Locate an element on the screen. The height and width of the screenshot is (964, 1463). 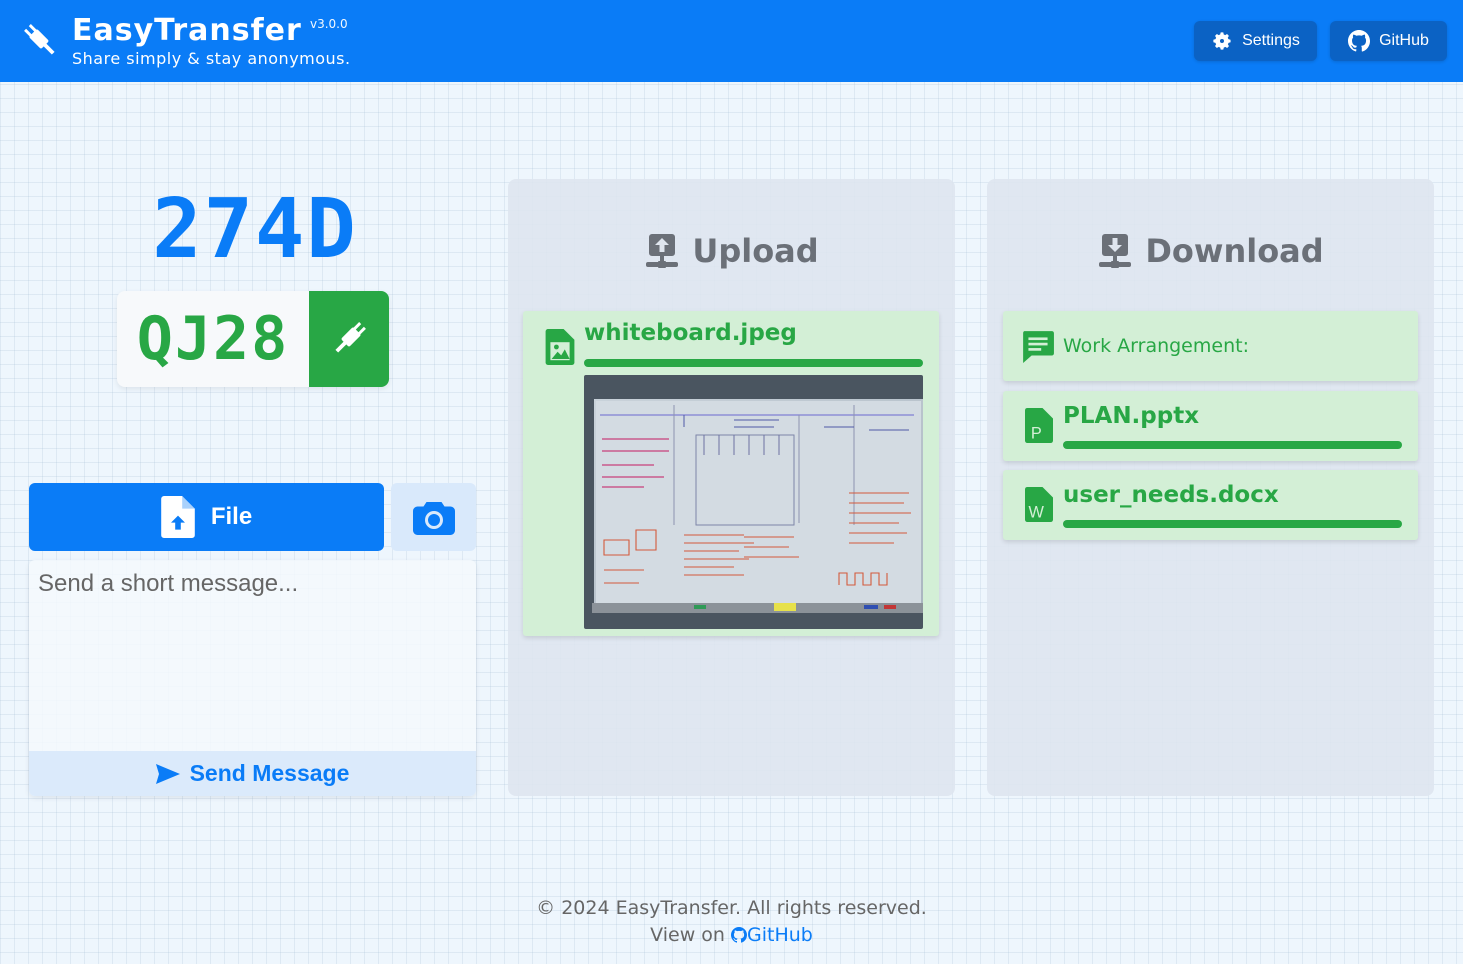
settings-button: Settings is located at coordinates (1255, 41).